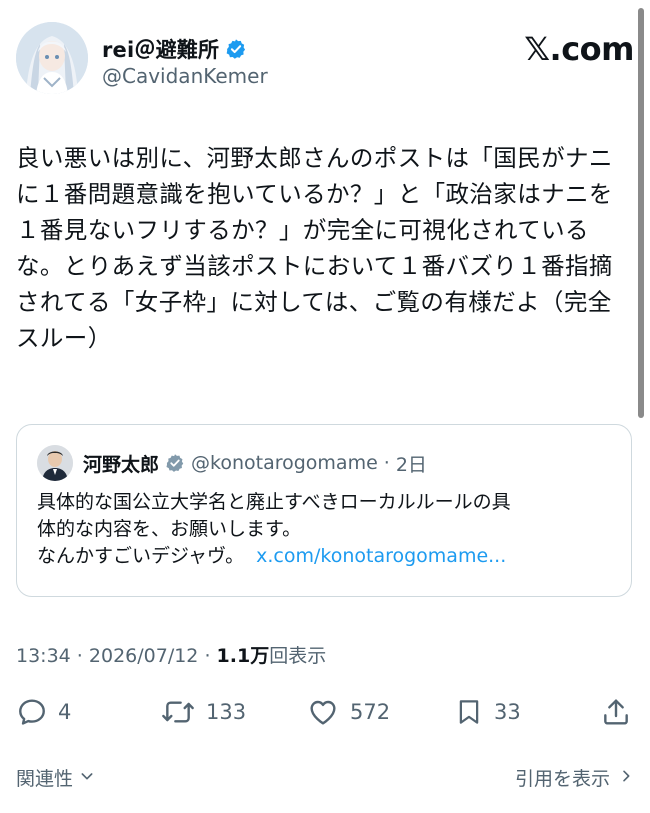 The width and height of the screenshot is (650, 813). What do you see at coordinates (236, 49) in the screenshot?
I see `verified-badge-icon` at bounding box center [236, 49].